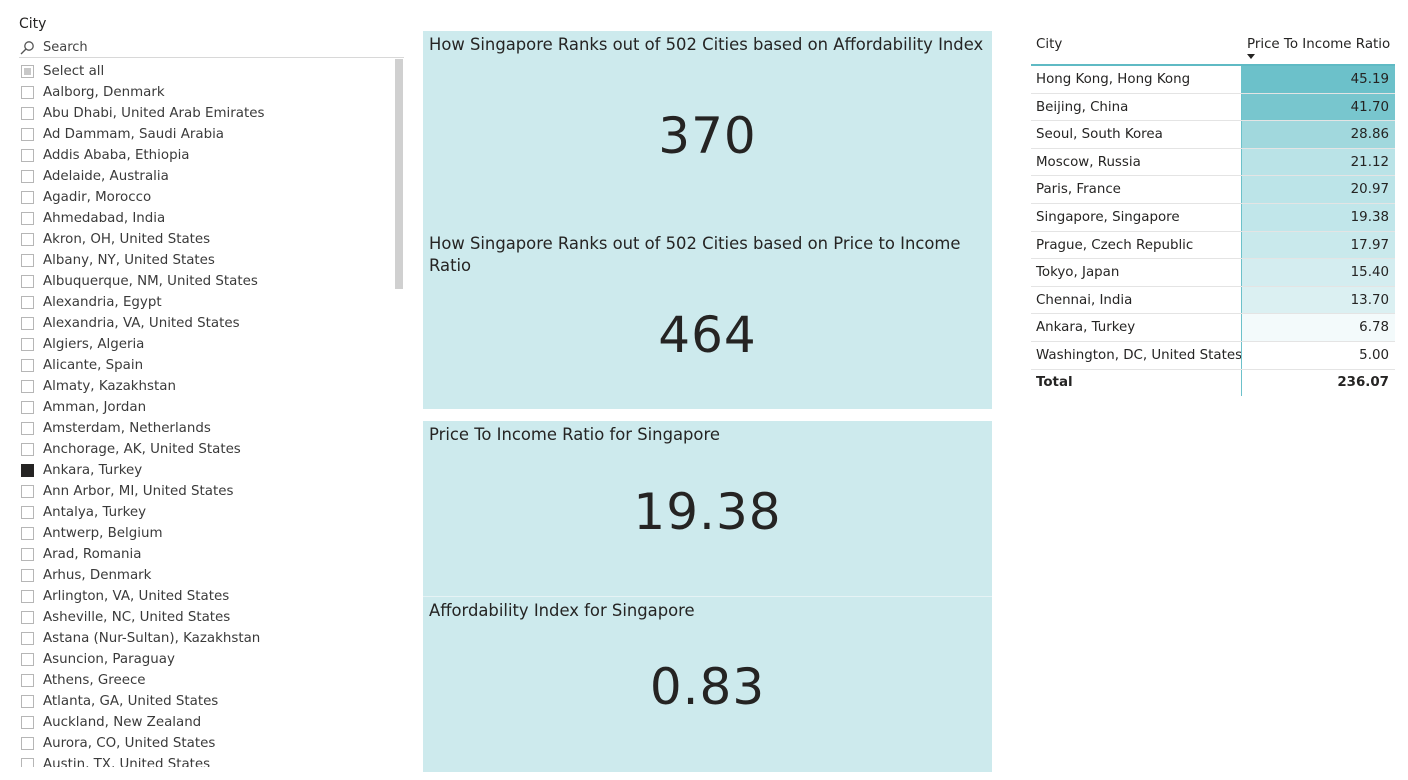 Image resolution: width=1408 pixels, height=780 pixels. What do you see at coordinates (205, 386) in the screenshot?
I see `slicer-item: Almaty, Kazakhstan` at bounding box center [205, 386].